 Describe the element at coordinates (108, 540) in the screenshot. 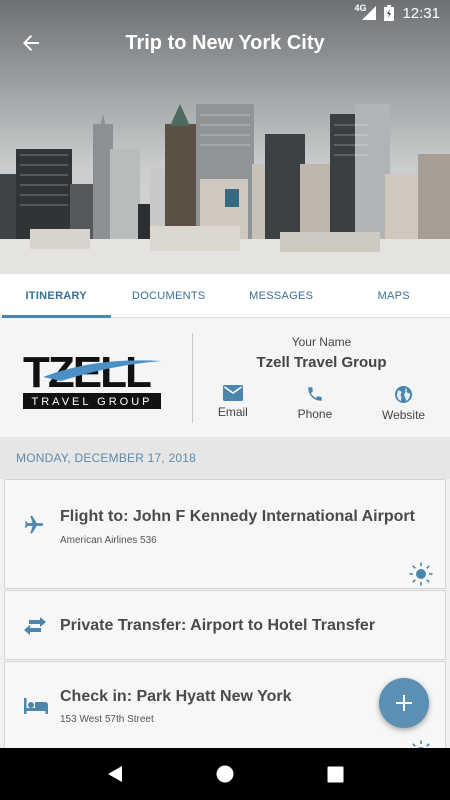

I see `item-subtitle: American Airlines 536` at that location.